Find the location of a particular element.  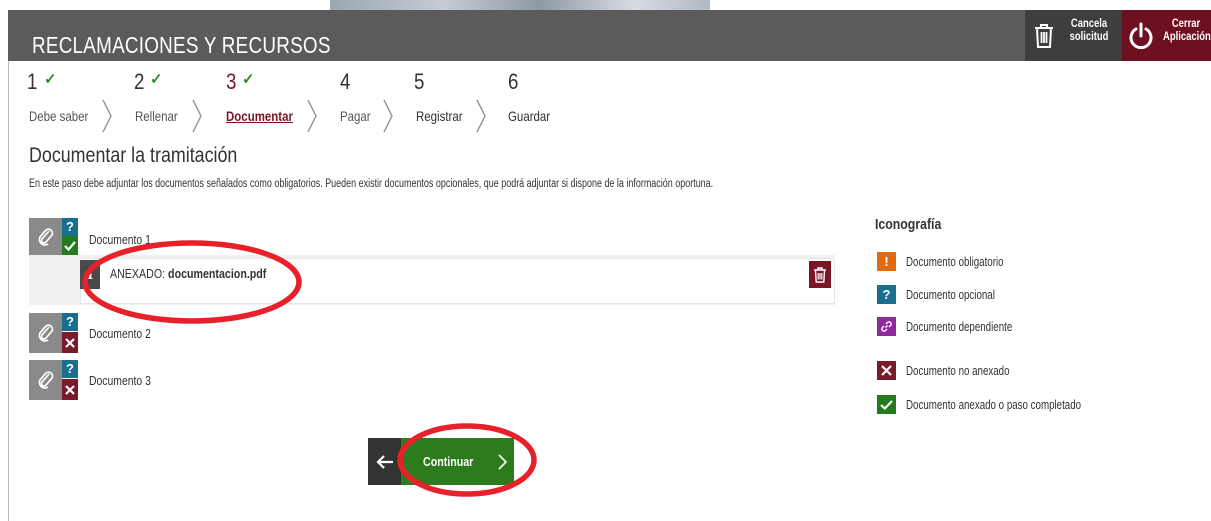

attachment-text: ANEXADO: documentacion.pdf is located at coordinates (188, 273).